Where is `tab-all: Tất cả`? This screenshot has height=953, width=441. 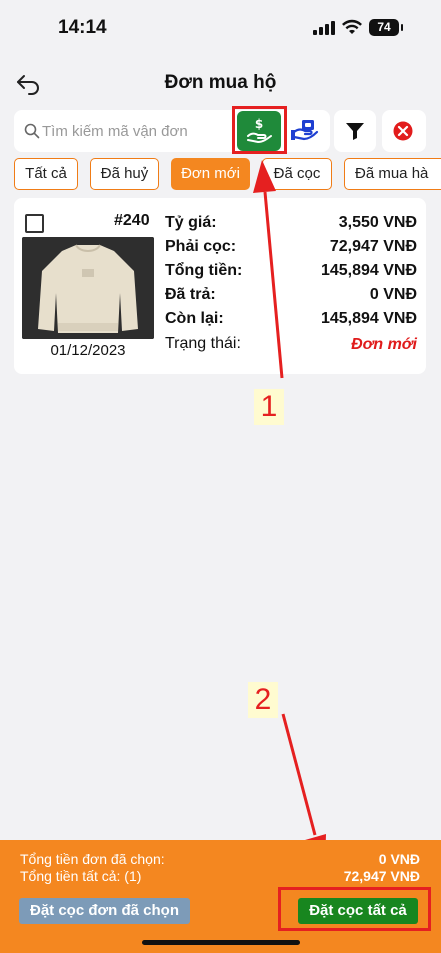 tab-all: Tất cả is located at coordinates (46, 174).